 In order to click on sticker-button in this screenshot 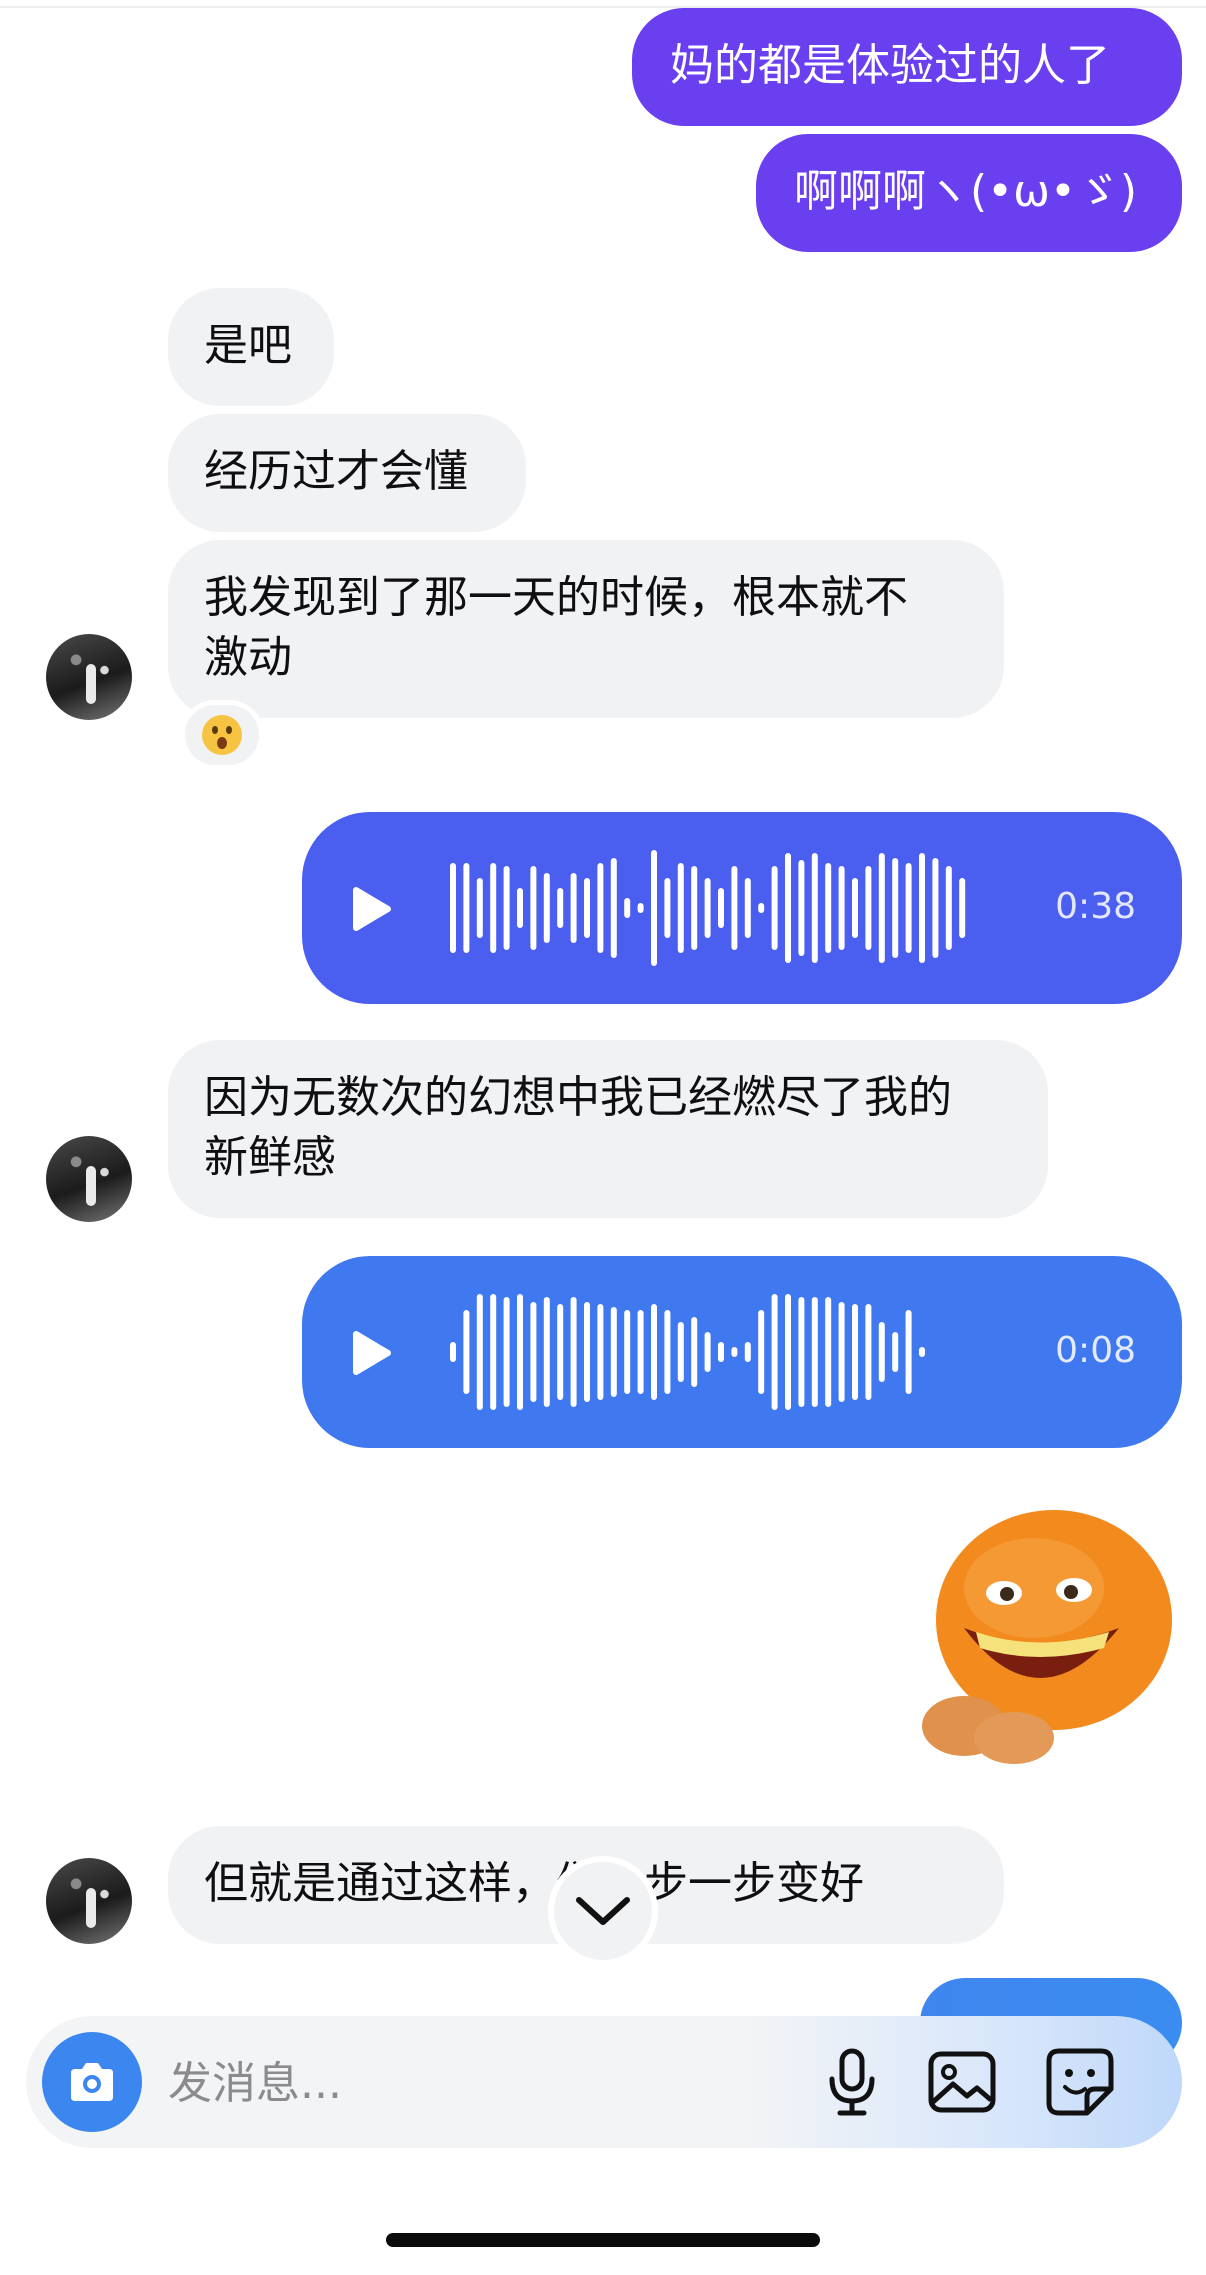, I will do `click(1080, 2082)`.